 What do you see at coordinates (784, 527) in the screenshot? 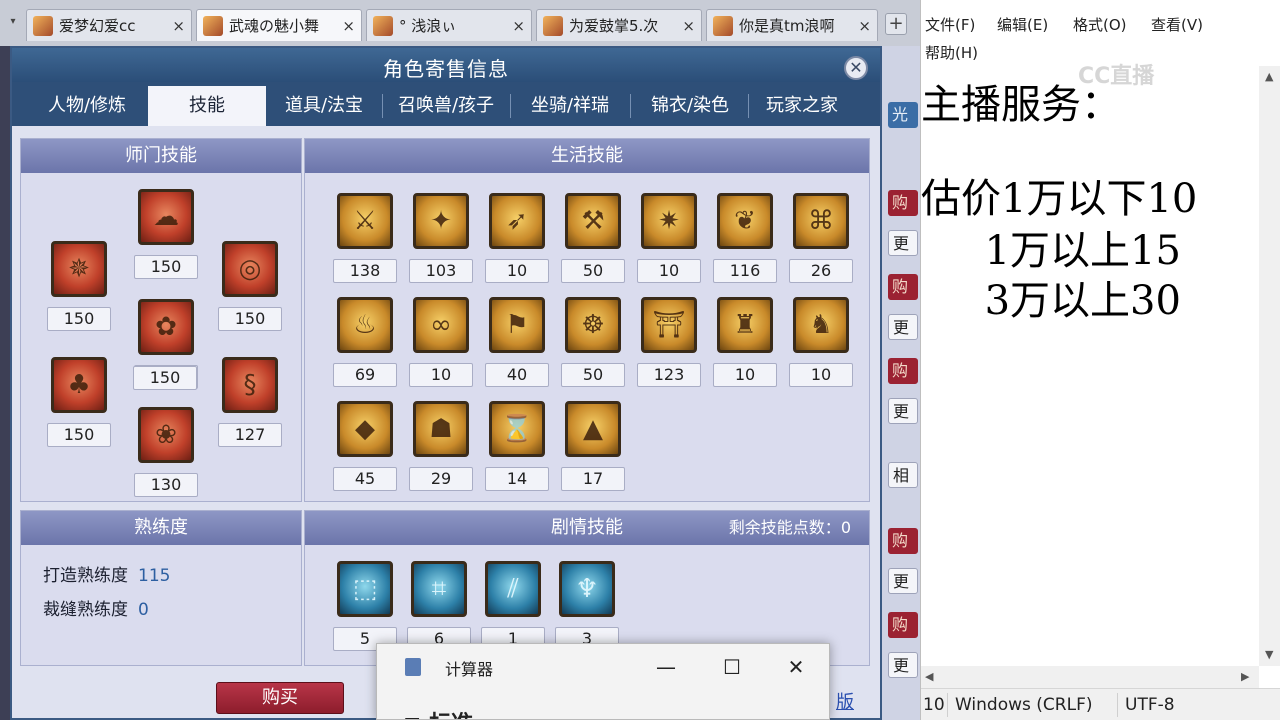
I see `remaining-label: 剩余技能点数：` at bounding box center [784, 527].